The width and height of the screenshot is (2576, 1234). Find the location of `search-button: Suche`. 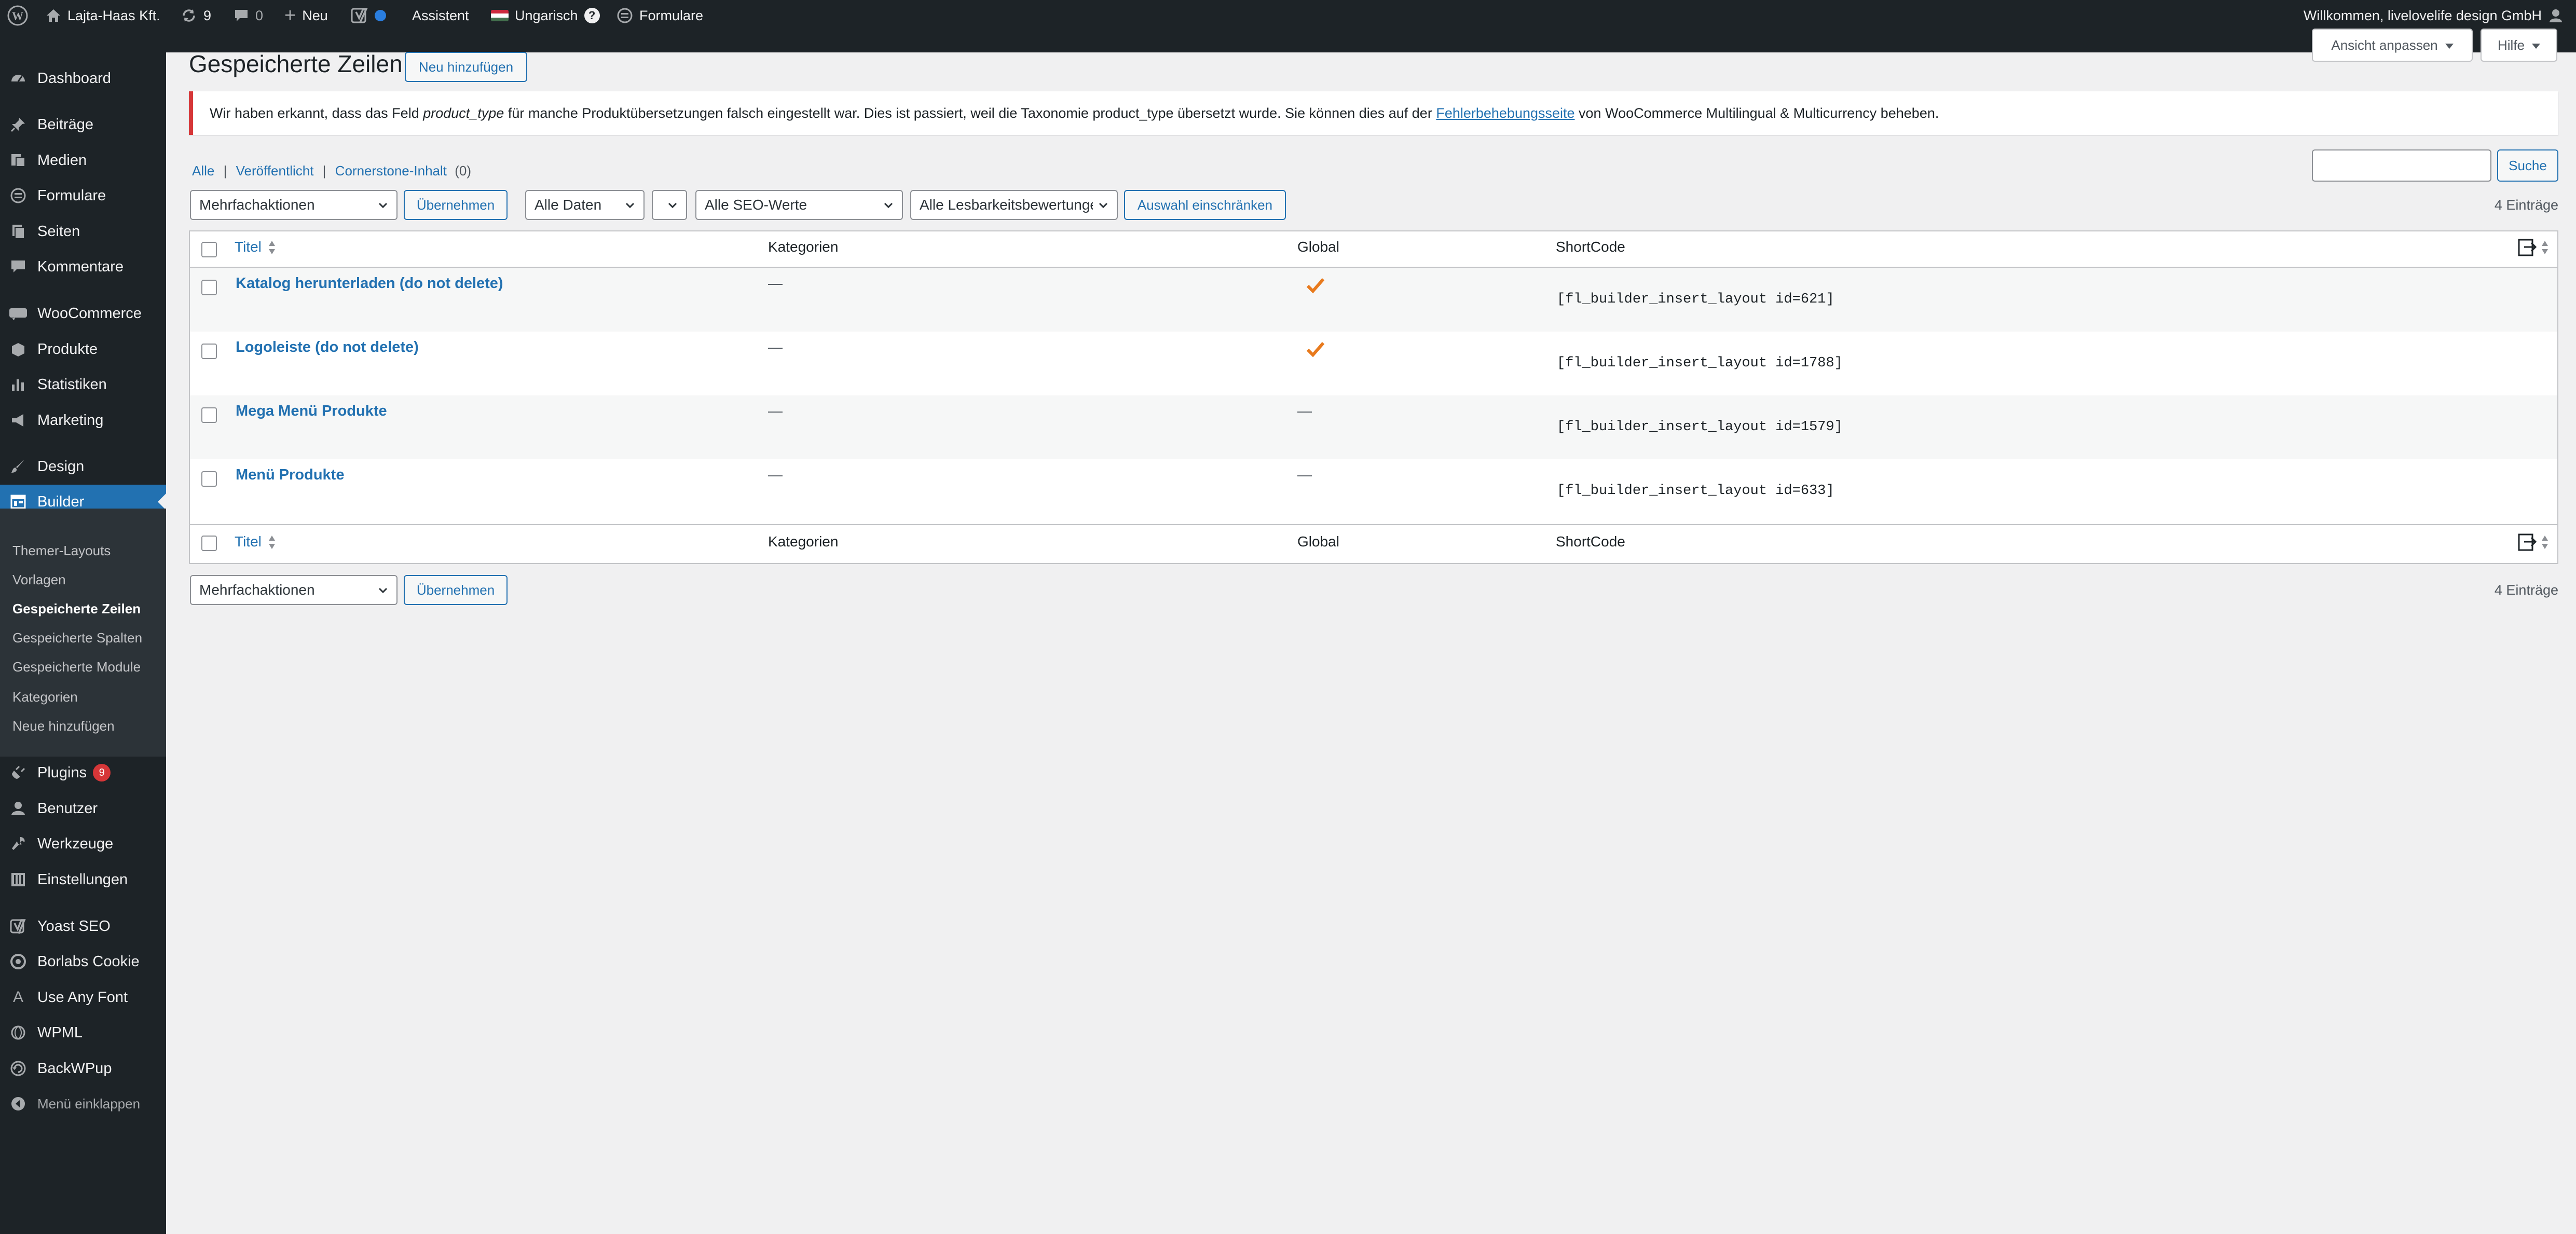

search-button: Suche is located at coordinates (2527, 165).